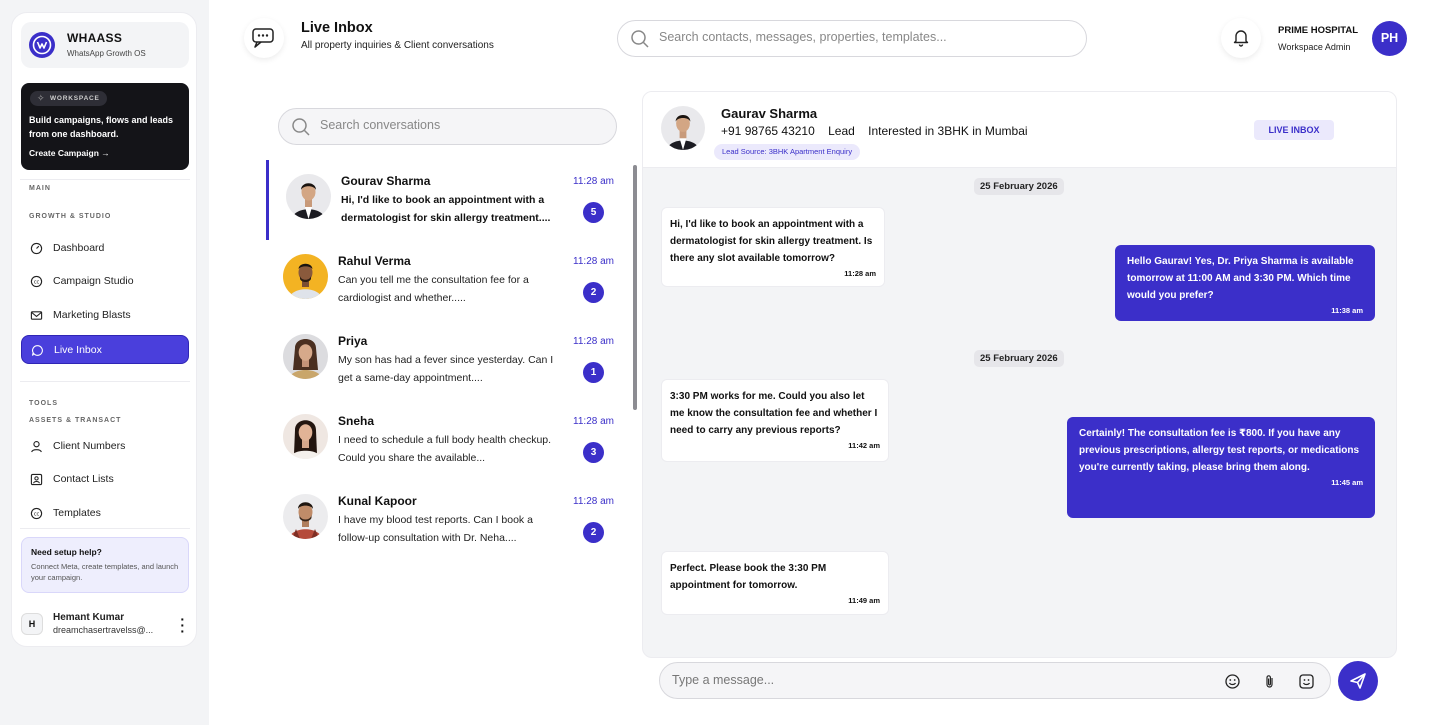 This screenshot has width=1440, height=725. What do you see at coordinates (1389, 38) in the screenshot?
I see `org-avatar: PH` at bounding box center [1389, 38].